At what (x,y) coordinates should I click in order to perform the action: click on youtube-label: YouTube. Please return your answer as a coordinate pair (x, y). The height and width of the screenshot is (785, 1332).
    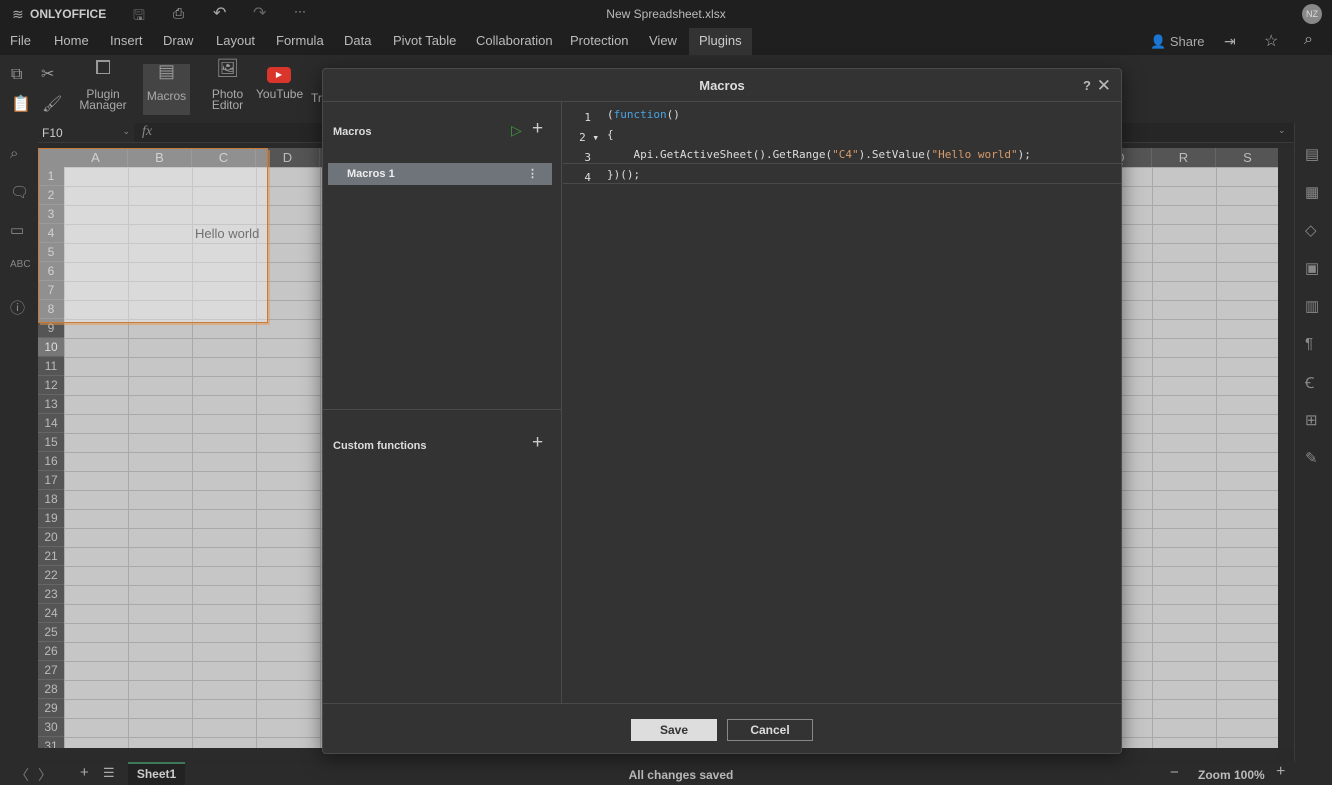
    Looking at the image, I should click on (280, 94).